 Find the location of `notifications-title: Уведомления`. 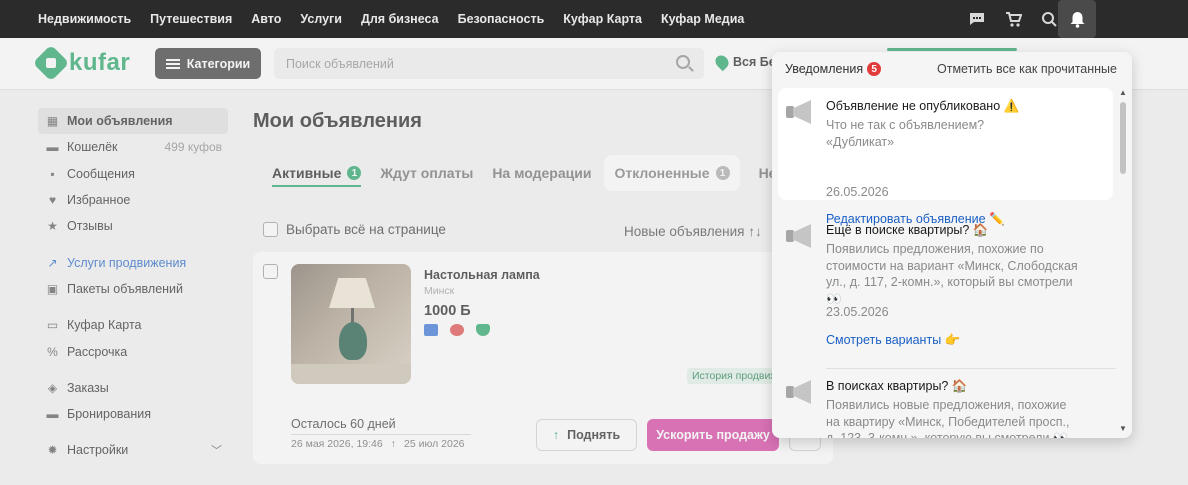

notifications-title: Уведомления is located at coordinates (824, 69).